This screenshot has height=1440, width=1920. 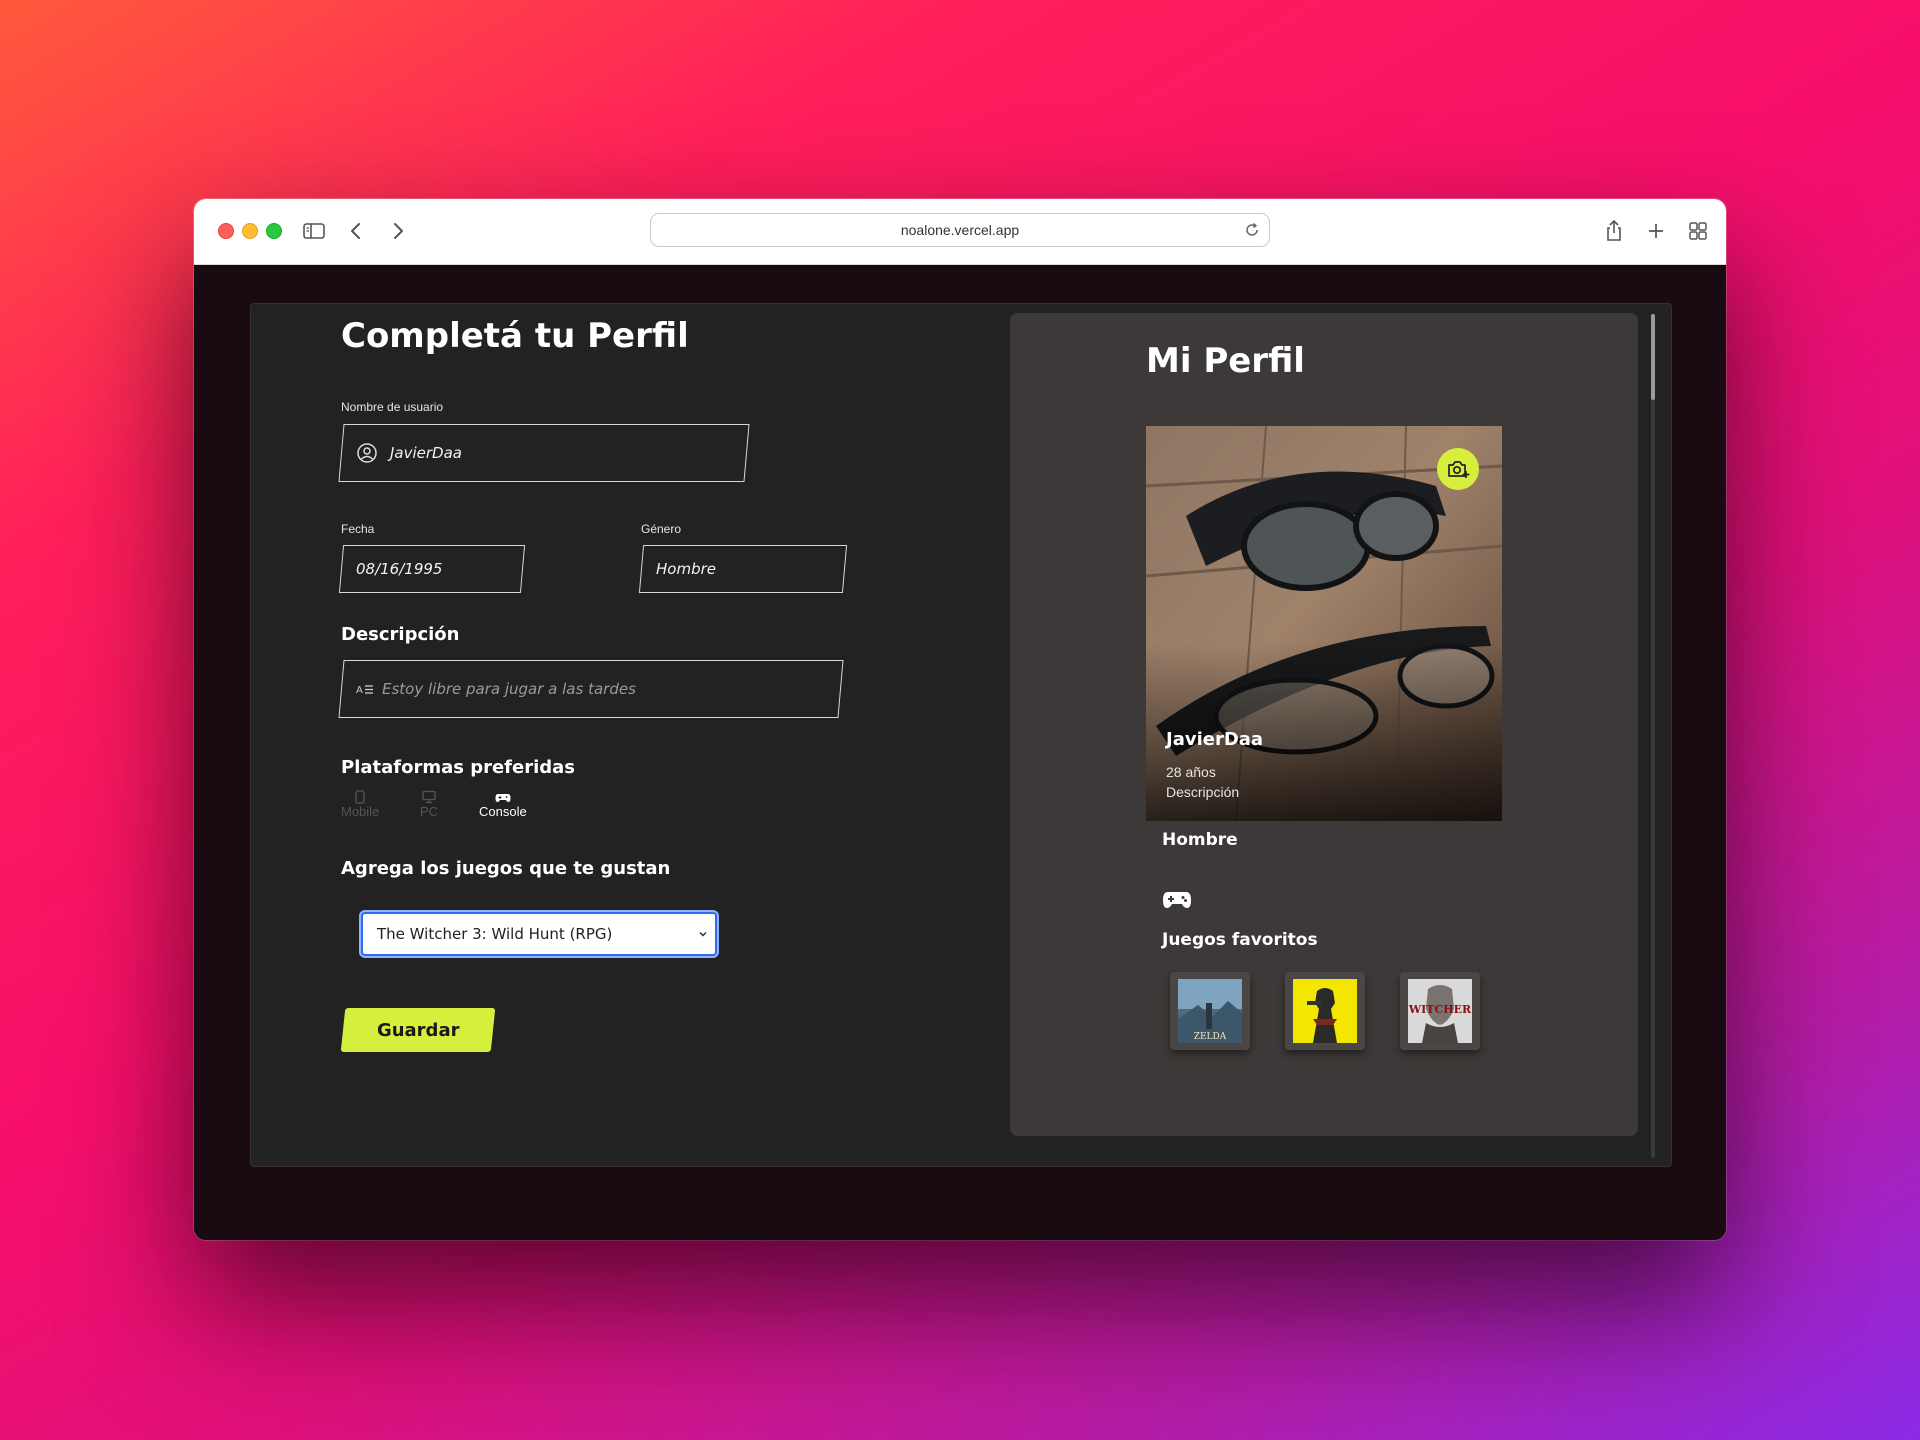 I want to click on platforms-label: Plataformas preferidas, so click(x=458, y=767).